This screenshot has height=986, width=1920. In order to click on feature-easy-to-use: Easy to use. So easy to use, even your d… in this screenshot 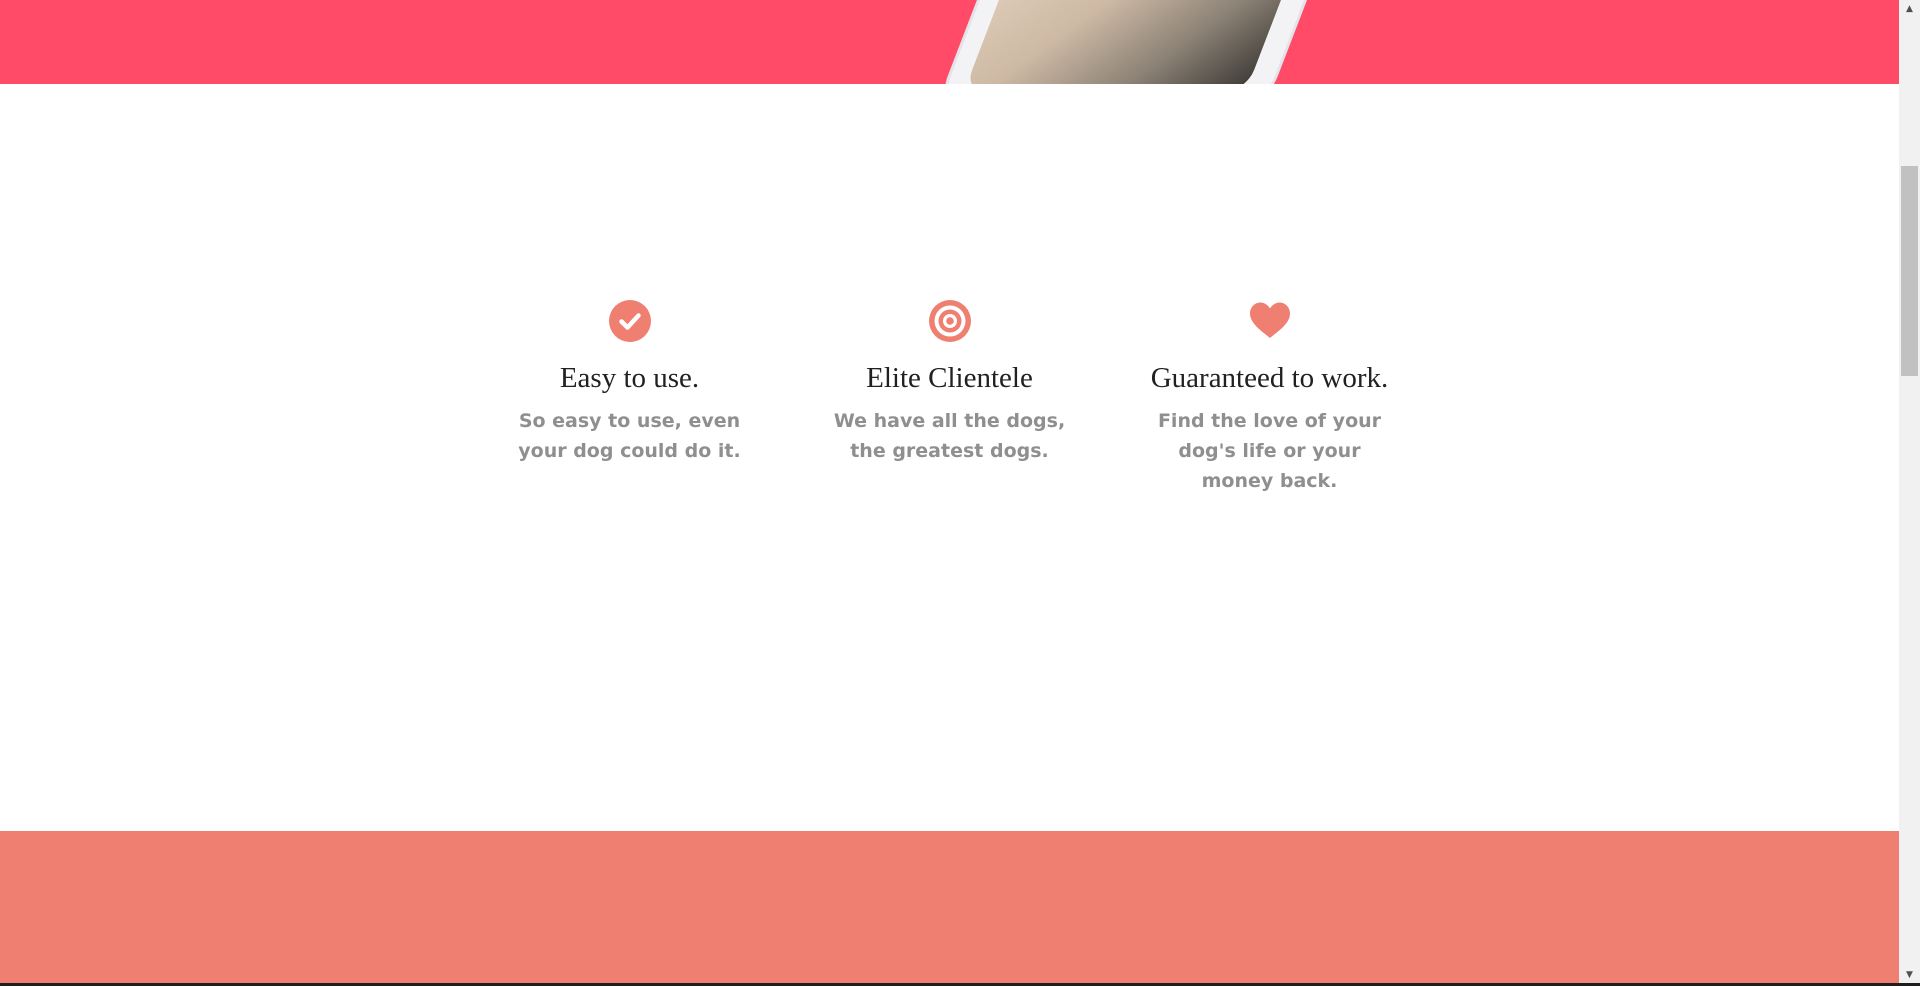, I will do `click(630, 398)`.